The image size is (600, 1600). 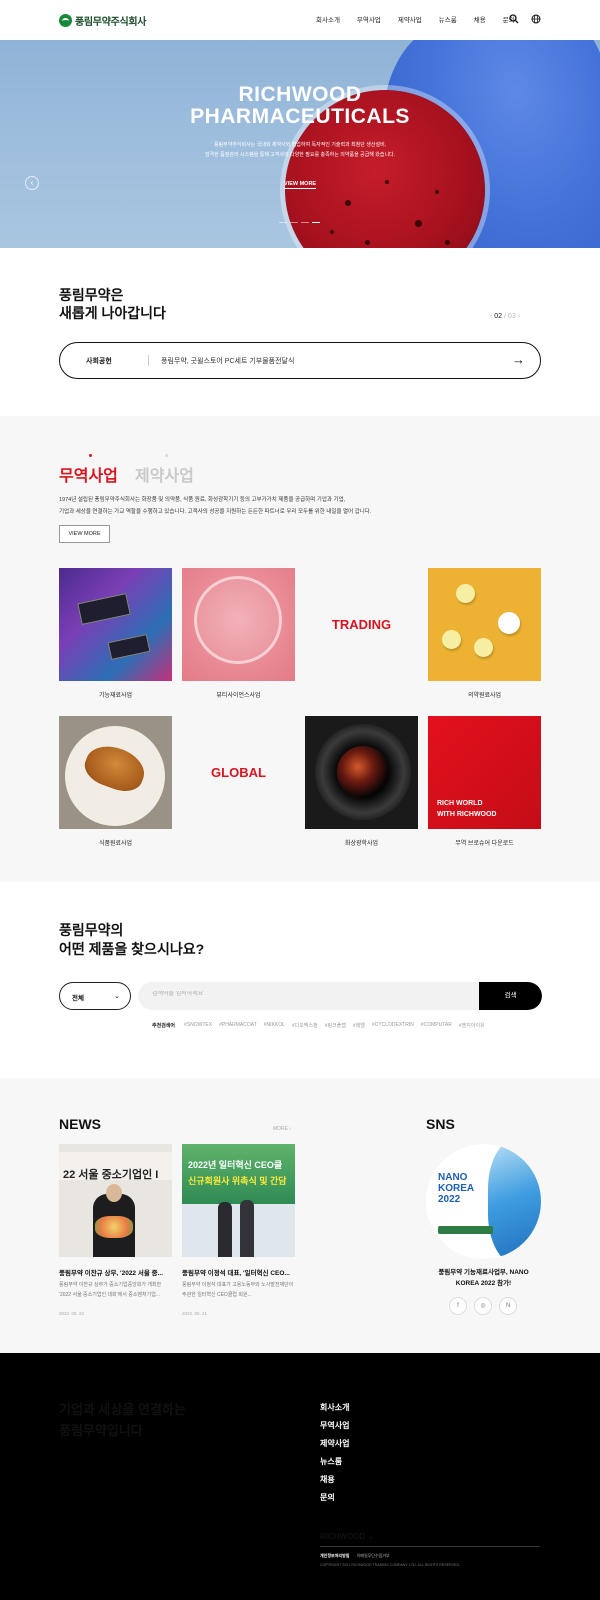 What do you see at coordinates (90, 455) in the screenshot?
I see `active-tab-dot` at bounding box center [90, 455].